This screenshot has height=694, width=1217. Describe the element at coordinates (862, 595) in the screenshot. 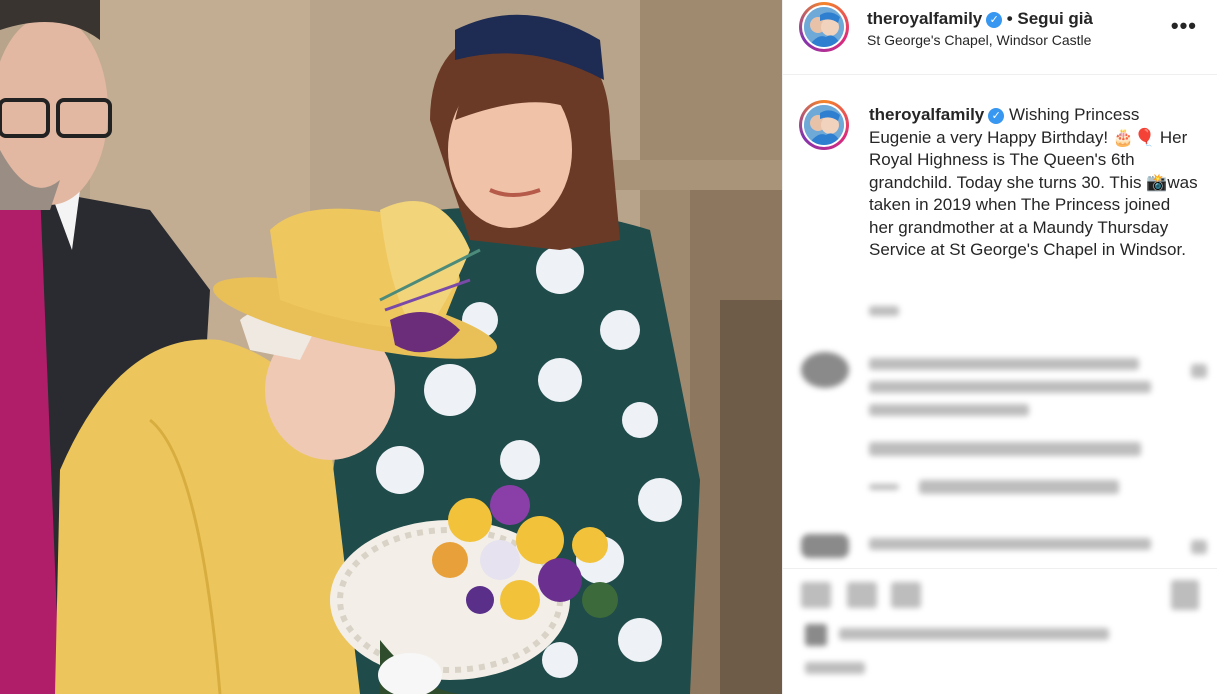

I see `comment-icon` at that location.